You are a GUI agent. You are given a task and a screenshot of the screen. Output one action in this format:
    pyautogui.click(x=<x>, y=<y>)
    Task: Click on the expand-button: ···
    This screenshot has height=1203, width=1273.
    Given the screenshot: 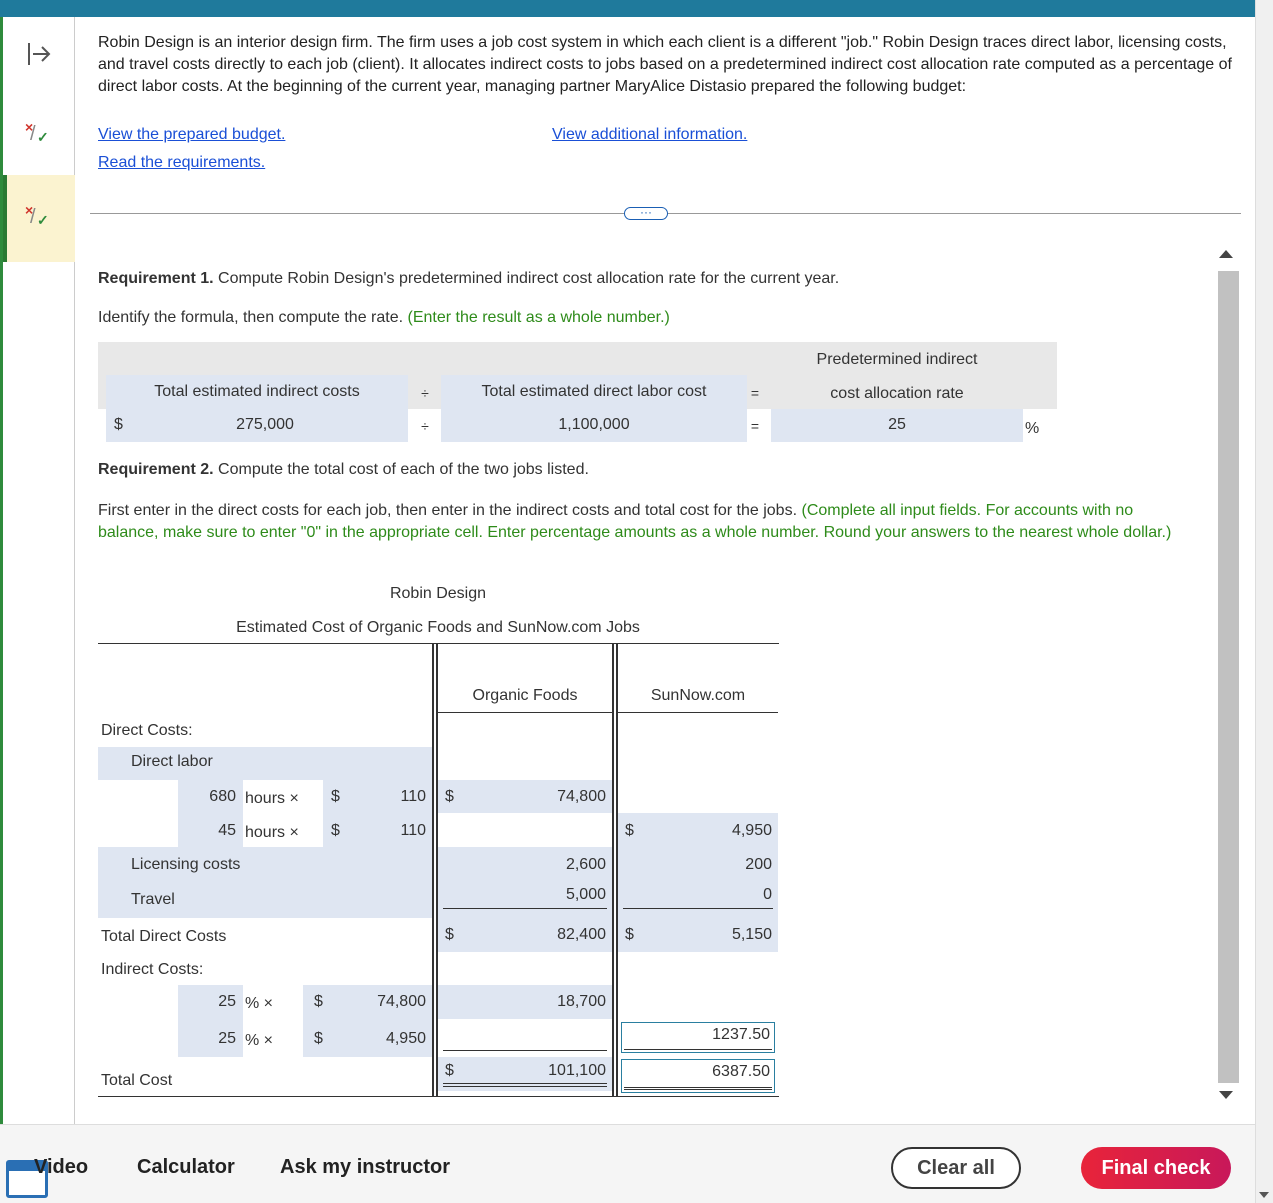 What is the action you would take?
    pyautogui.click(x=646, y=213)
    